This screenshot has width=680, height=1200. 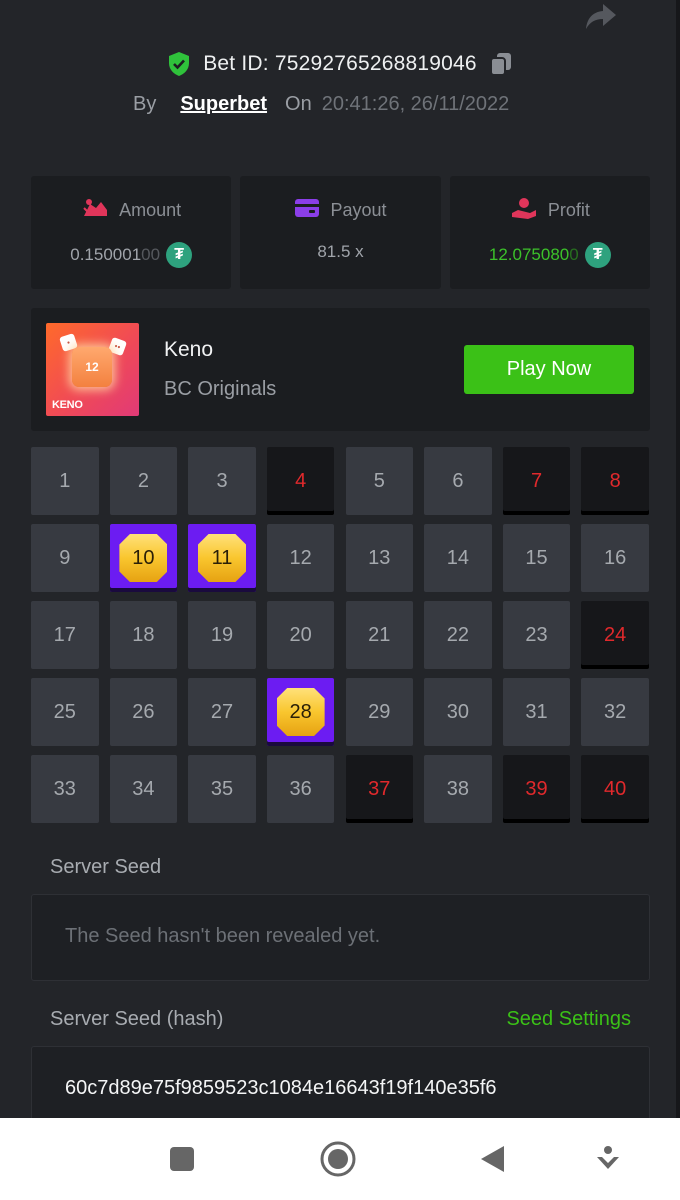 I want to click on keno-cell-8: 8, so click(x=615, y=481).